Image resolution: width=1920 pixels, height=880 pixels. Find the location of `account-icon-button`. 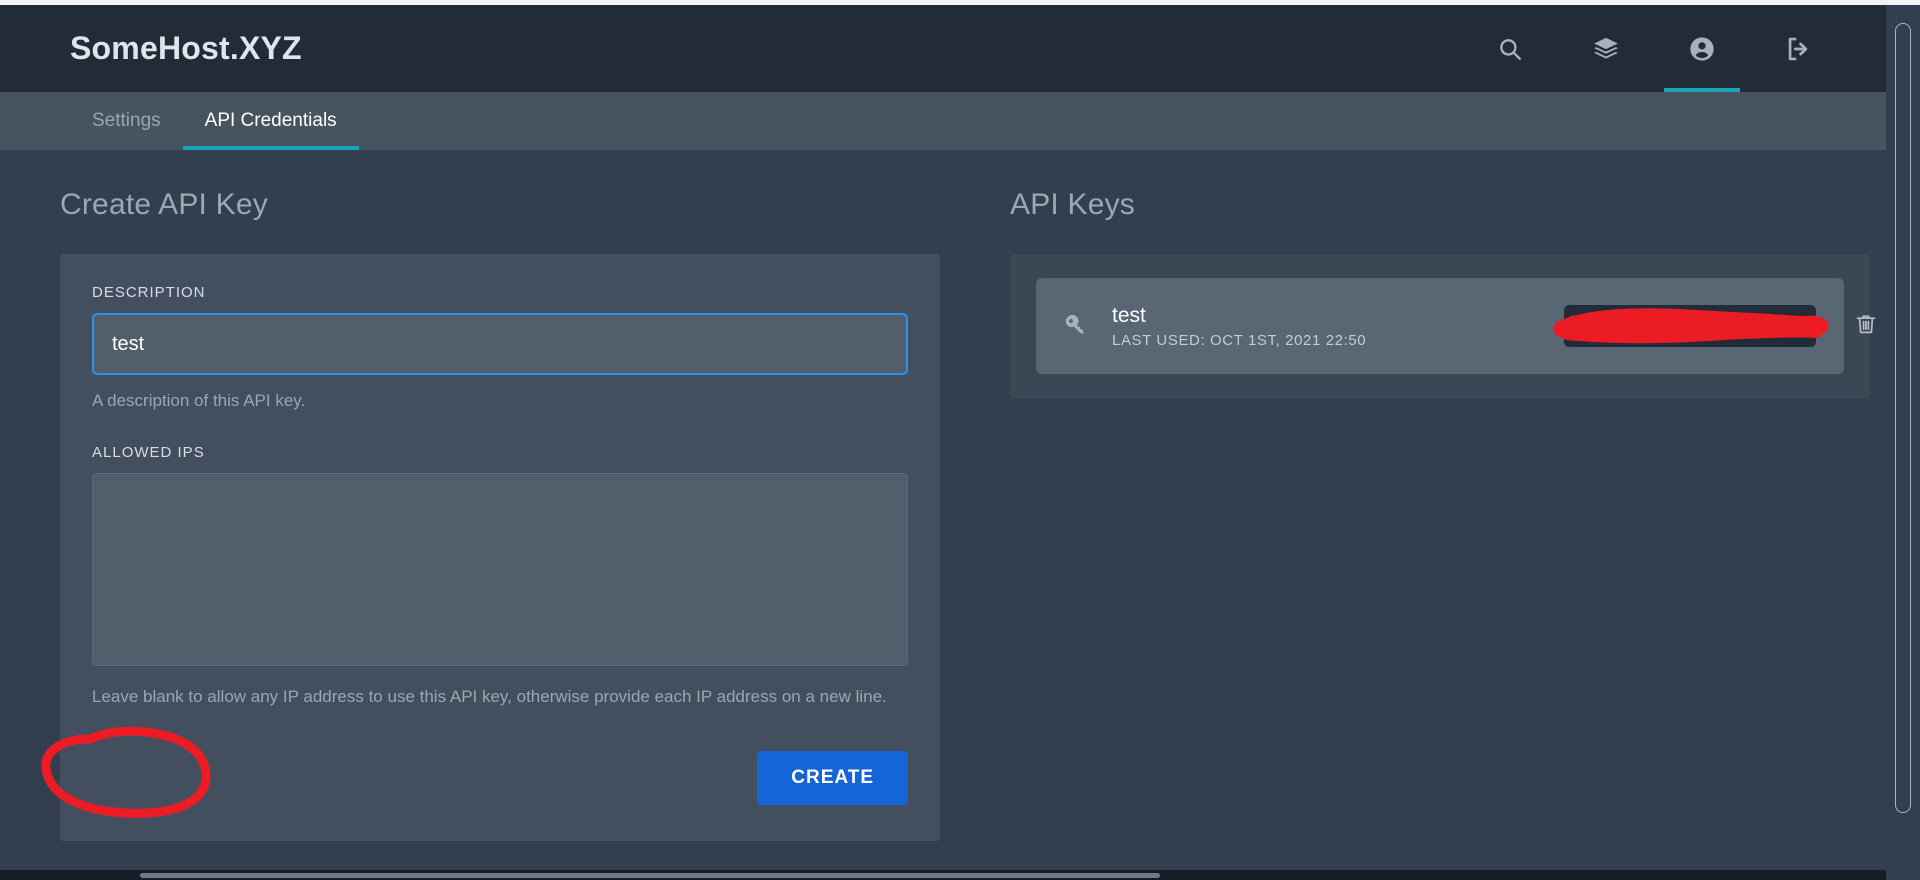

account-icon-button is located at coordinates (1702, 48).